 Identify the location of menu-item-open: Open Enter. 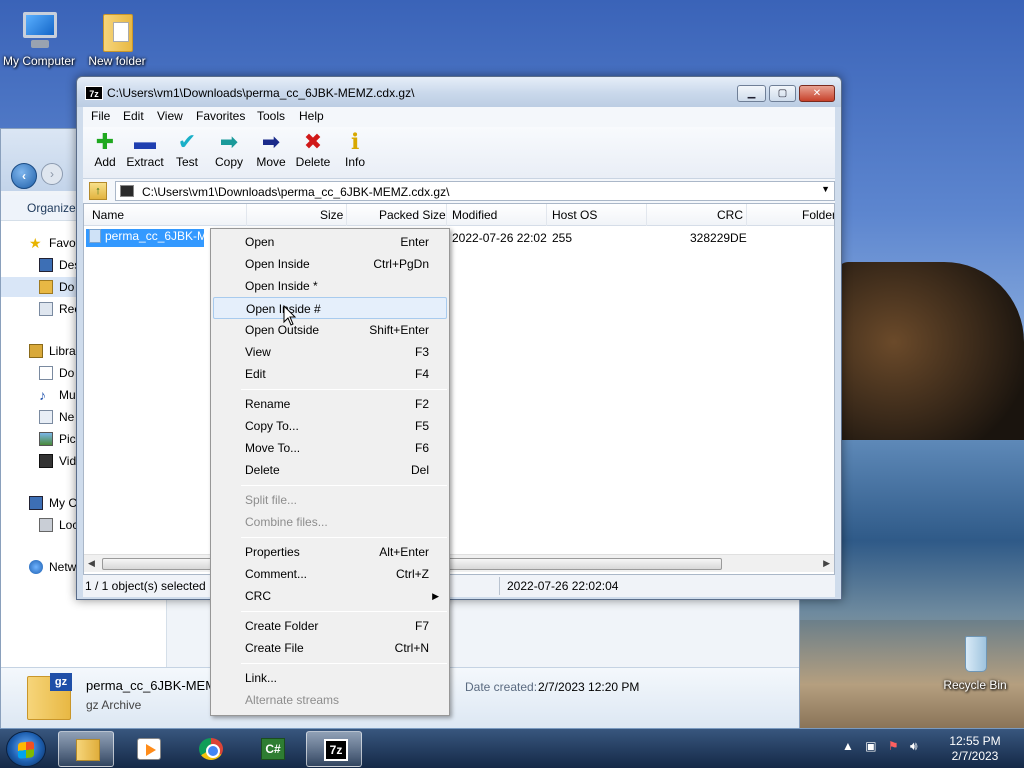
(330, 242).